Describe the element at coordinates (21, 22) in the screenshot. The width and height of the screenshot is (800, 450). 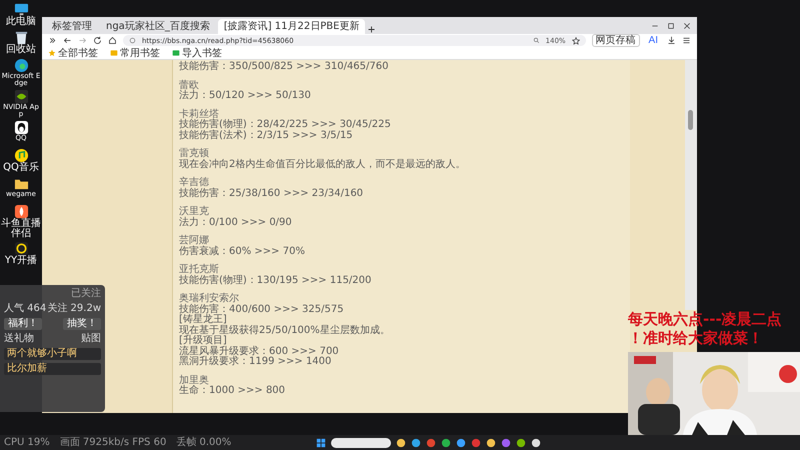
I see `icon-label: 此电脑` at that location.